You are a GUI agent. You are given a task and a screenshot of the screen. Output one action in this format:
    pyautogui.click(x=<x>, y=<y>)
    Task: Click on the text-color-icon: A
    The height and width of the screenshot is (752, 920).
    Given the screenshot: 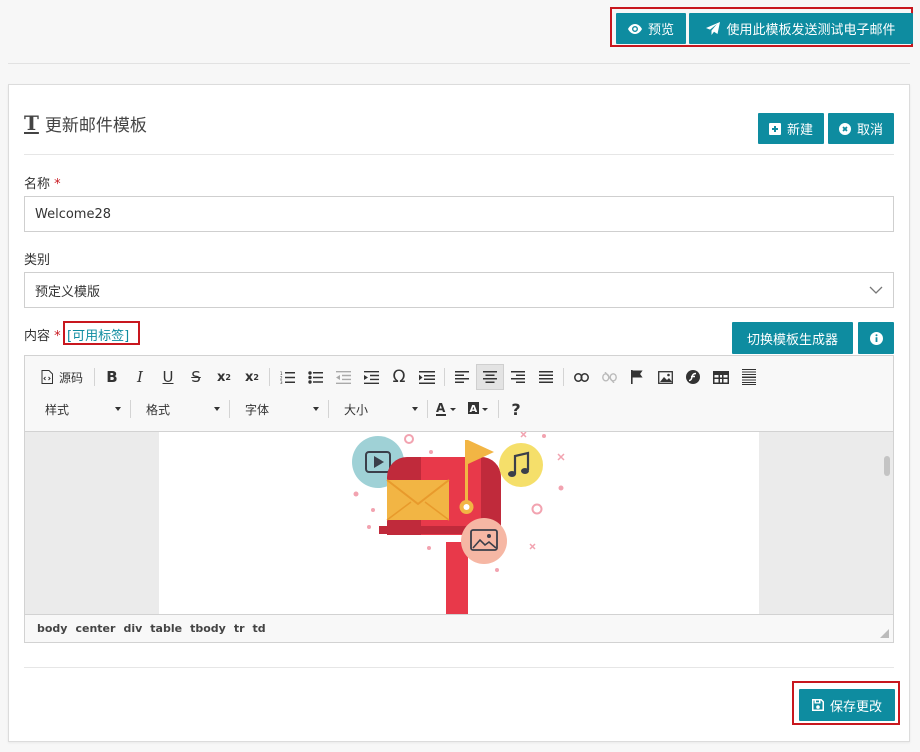 What is the action you would take?
    pyautogui.click(x=447, y=409)
    